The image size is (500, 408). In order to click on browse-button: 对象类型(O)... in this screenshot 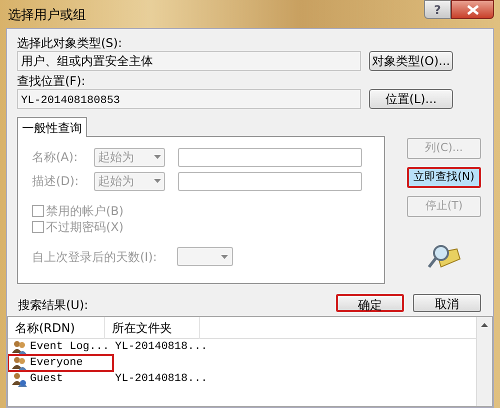, I will do `click(411, 61)`.